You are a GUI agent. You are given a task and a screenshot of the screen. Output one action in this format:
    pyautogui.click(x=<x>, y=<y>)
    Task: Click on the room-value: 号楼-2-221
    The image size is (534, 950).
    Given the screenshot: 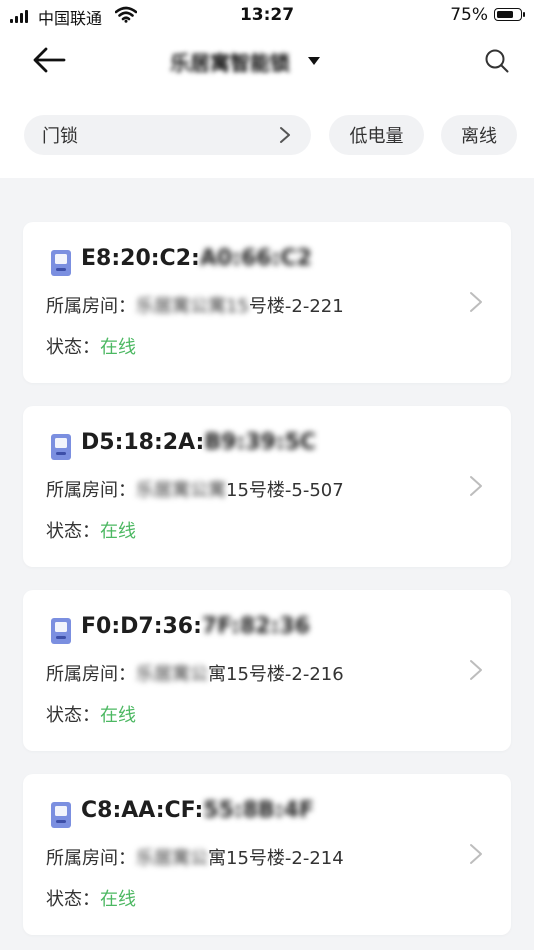 What is the action you would take?
    pyautogui.click(x=296, y=306)
    